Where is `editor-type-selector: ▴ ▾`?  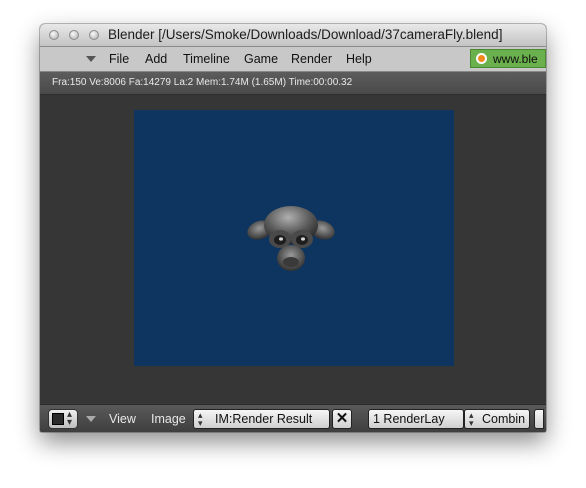 editor-type-selector: ▴ ▾ is located at coordinates (63, 419).